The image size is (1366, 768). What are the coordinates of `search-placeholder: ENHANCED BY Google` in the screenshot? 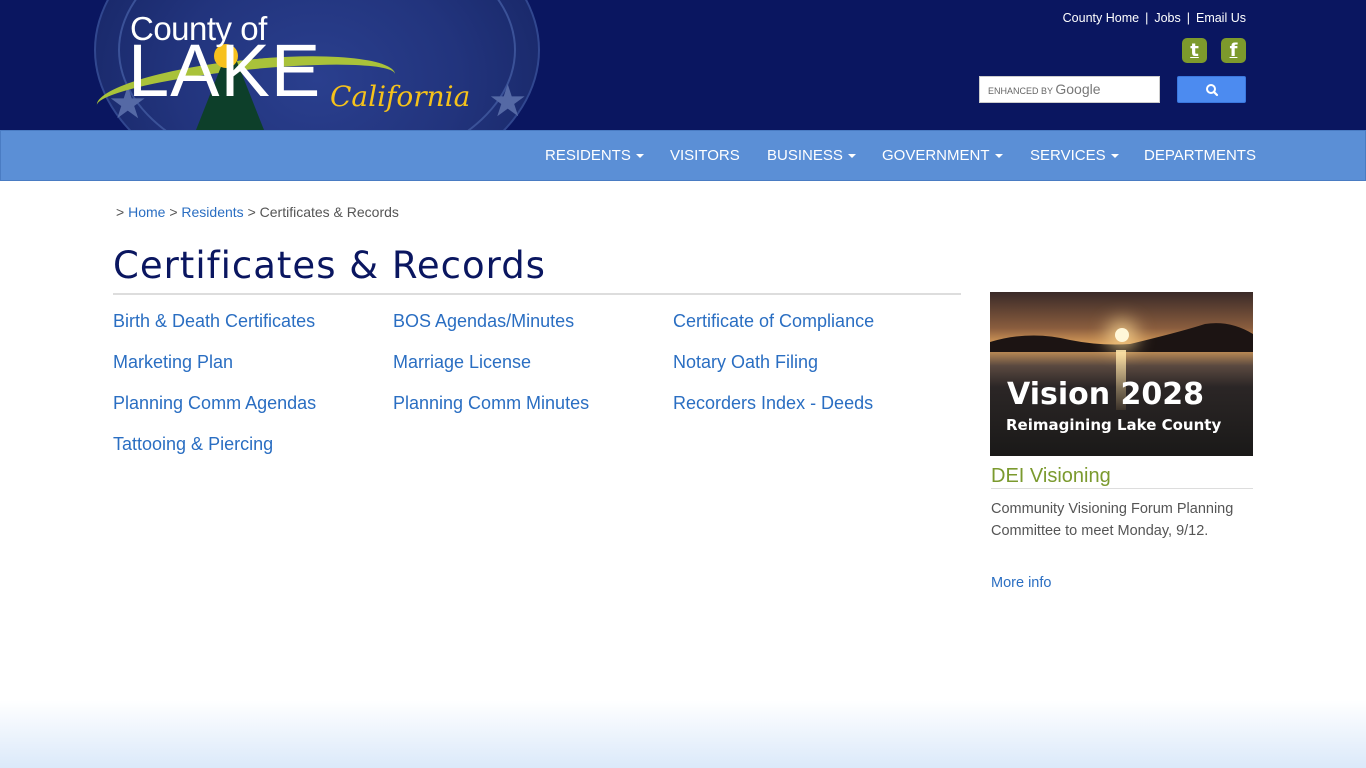 It's located at (1044, 89).